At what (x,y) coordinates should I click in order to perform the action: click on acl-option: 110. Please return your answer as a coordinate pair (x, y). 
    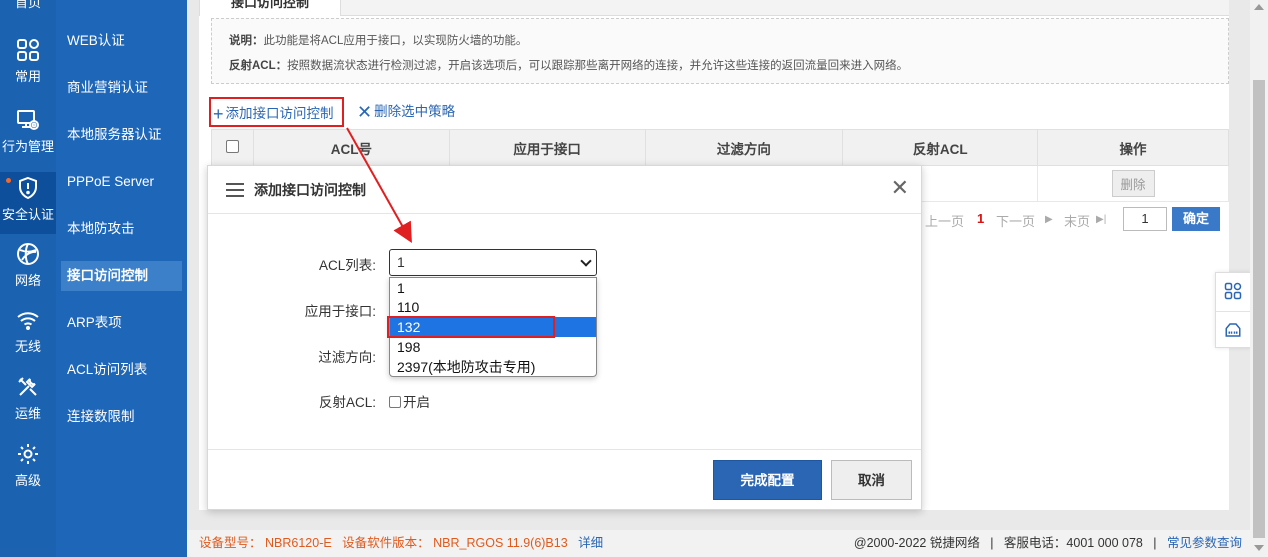
    Looking at the image, I should click on (493, 307).